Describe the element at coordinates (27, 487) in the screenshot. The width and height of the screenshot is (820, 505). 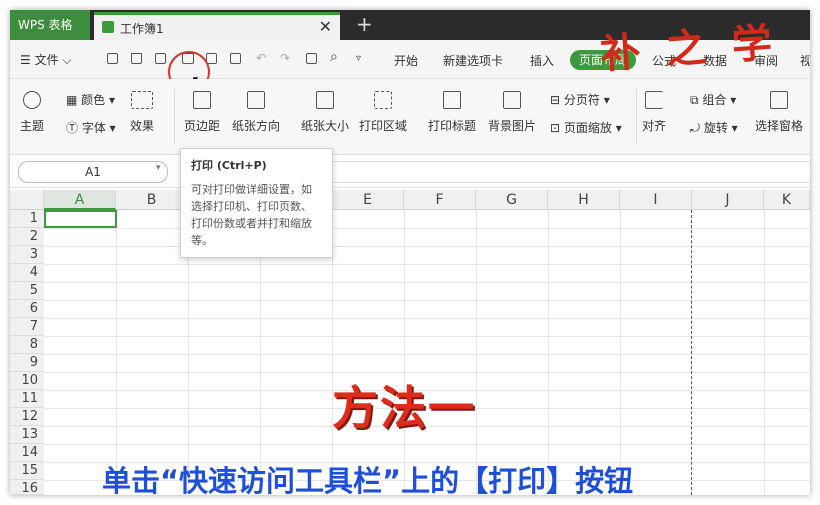
I see `row-header: 16` at that location.